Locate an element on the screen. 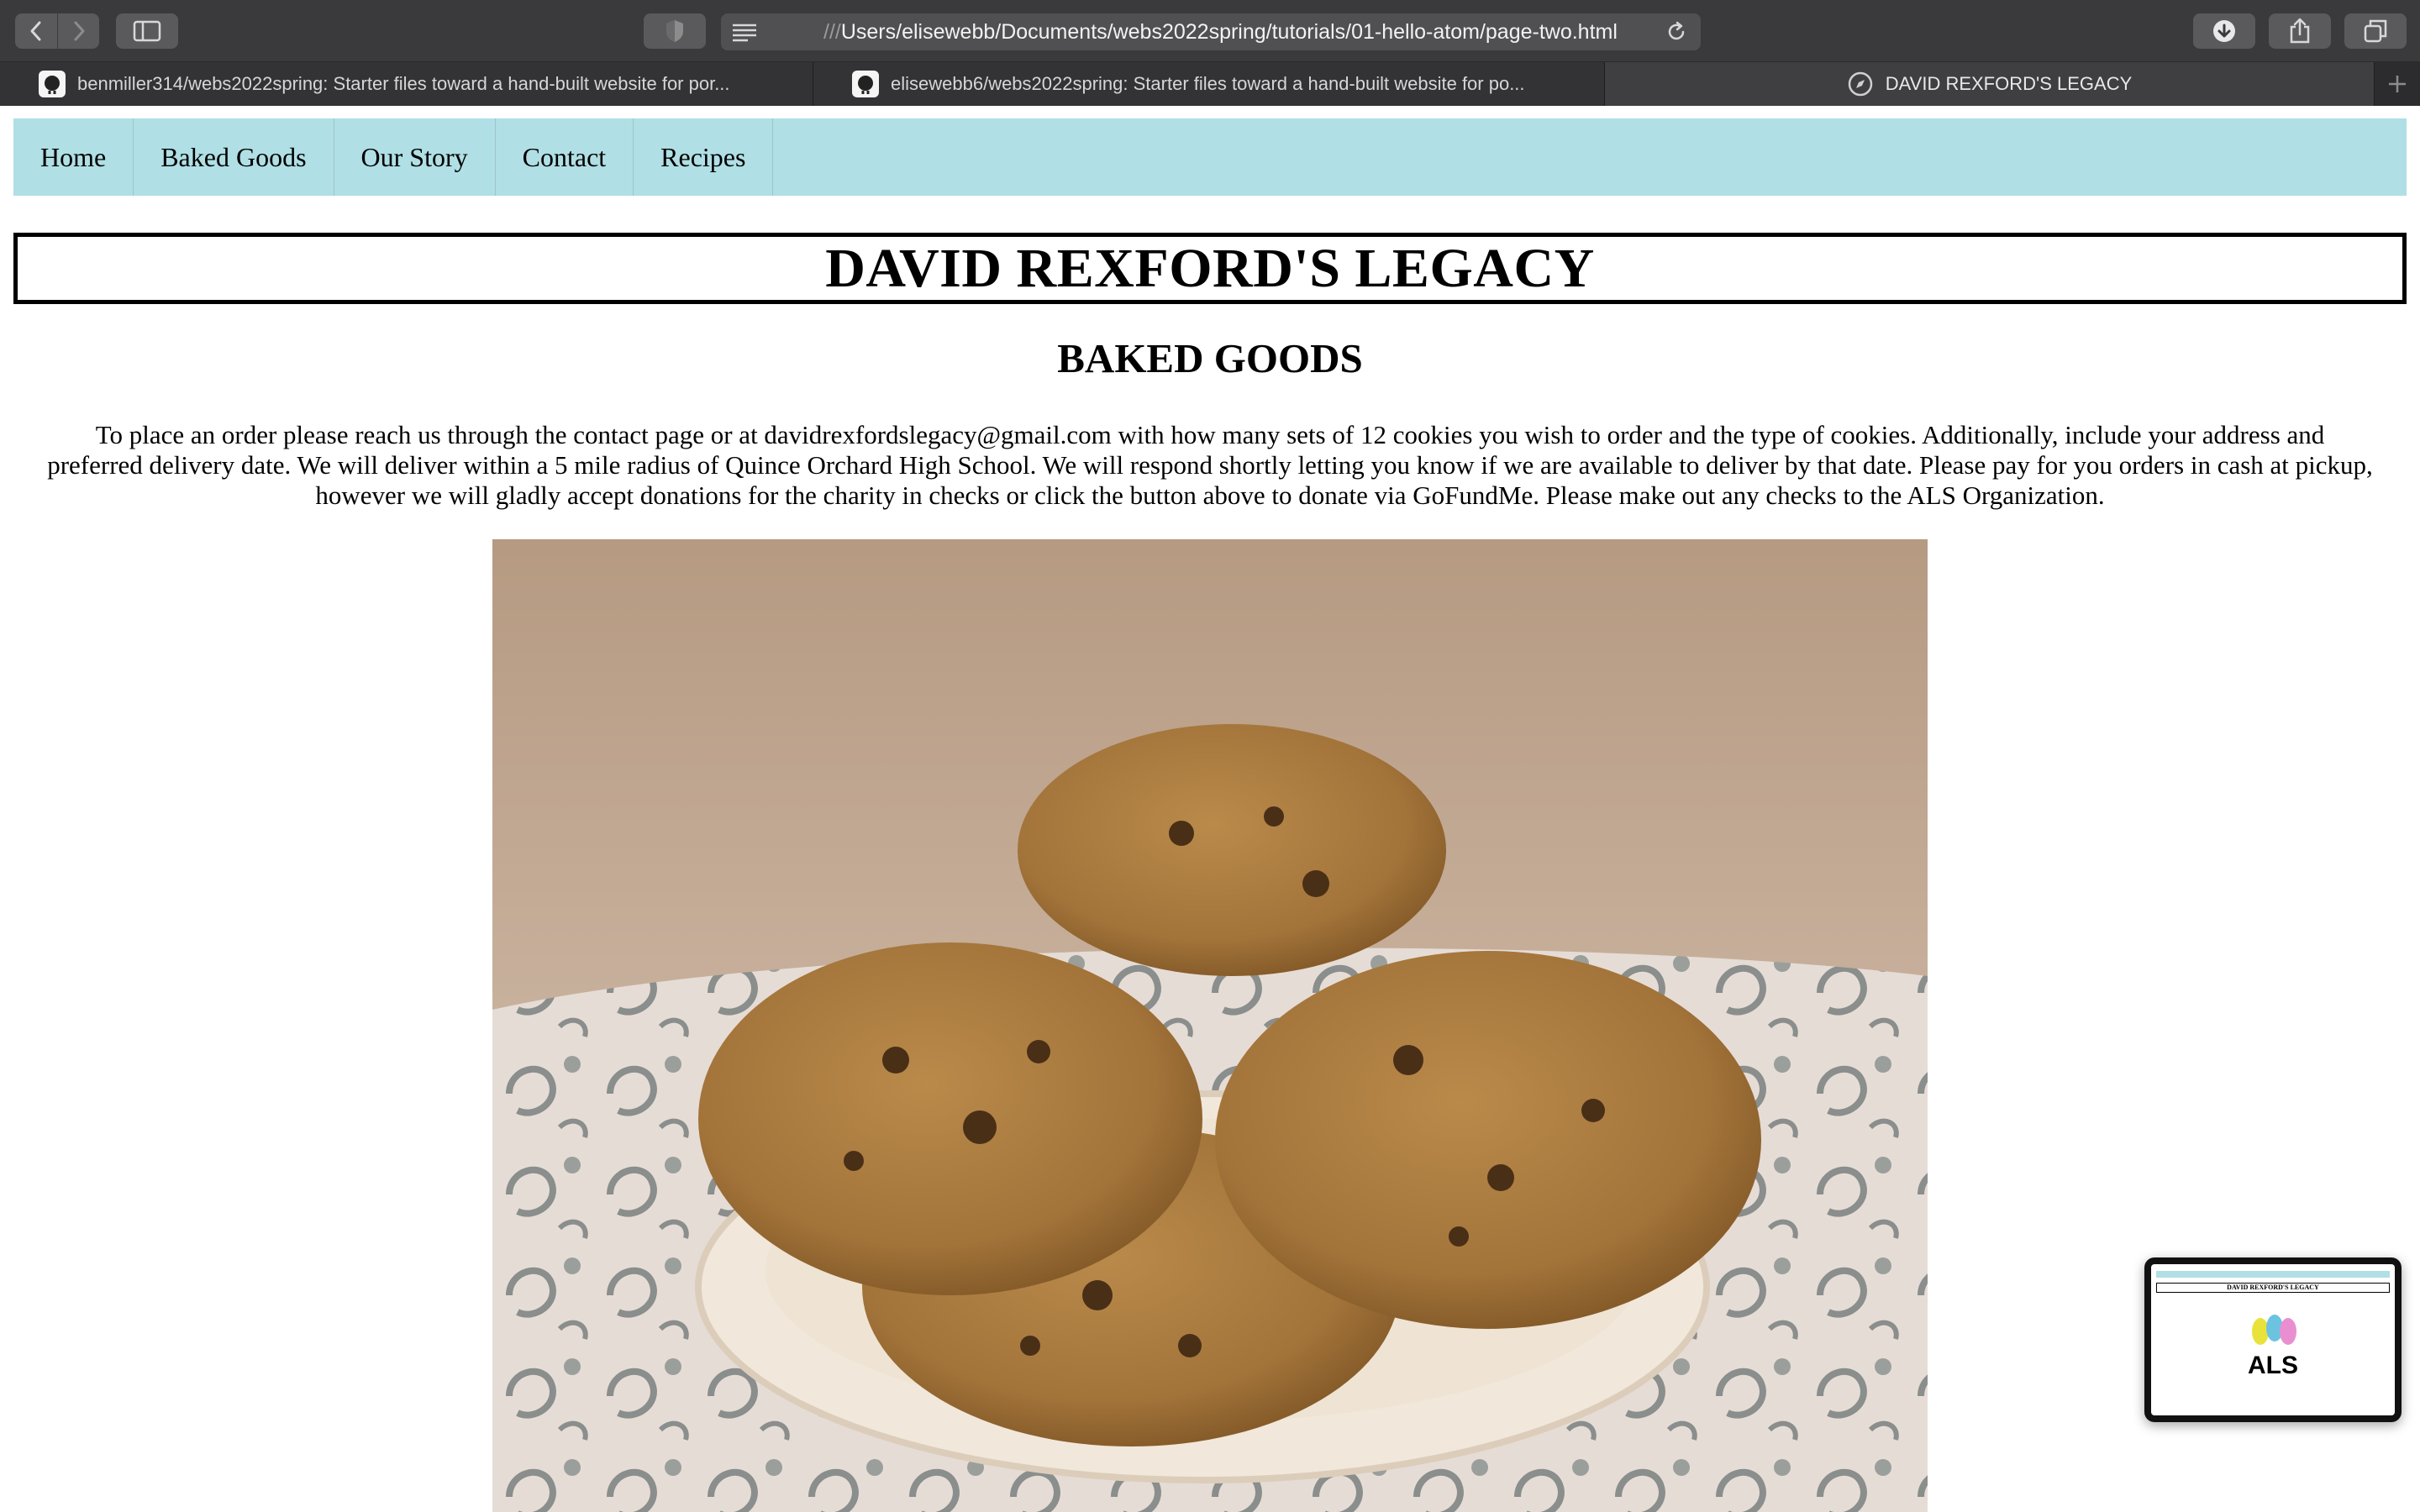  shield-icon is located at coordinates (674, 31).